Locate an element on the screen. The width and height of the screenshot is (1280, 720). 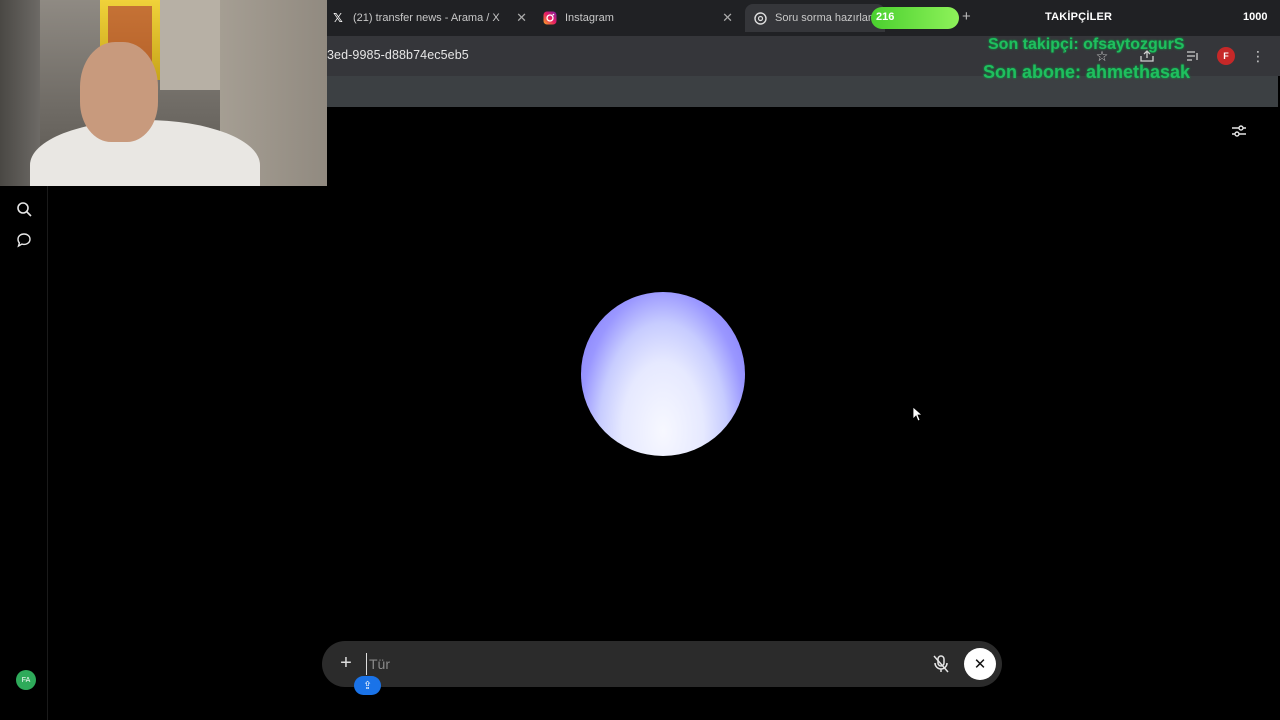
follower-progress-bar: 216 is located at coordinates (915, 18).